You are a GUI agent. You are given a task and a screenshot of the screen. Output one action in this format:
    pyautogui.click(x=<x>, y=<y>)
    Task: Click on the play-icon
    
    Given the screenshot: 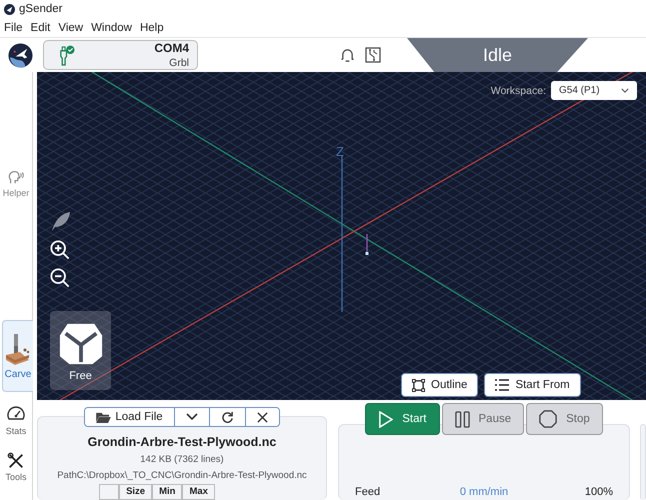 What is the action you would take?
    pyautogui.click(x=386, y=419)
    